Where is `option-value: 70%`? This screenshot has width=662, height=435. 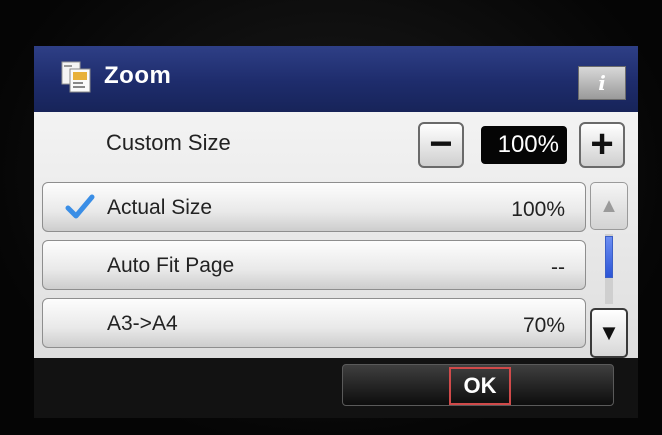 option-value: 70% is located at coordinates (543, 325).